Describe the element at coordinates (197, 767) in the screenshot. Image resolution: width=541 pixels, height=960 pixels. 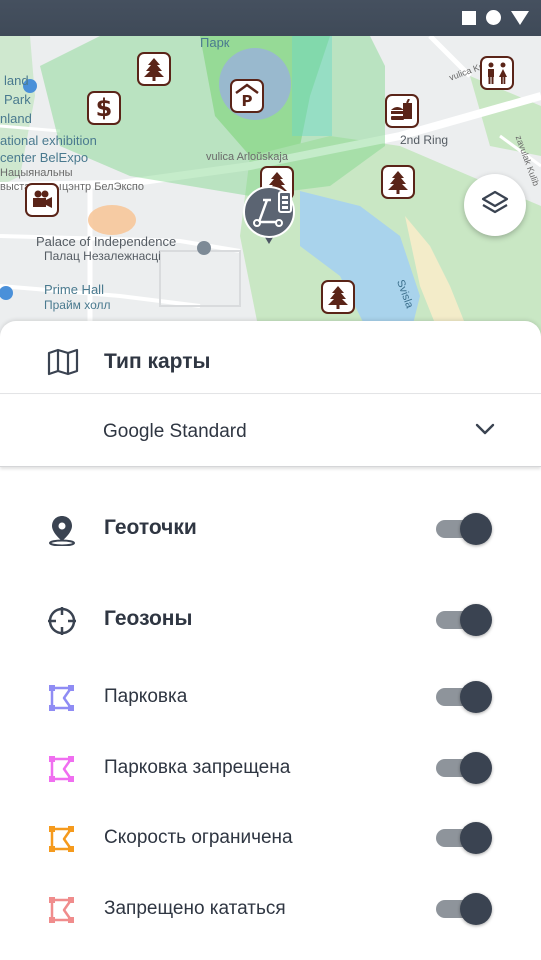
I see `zone-no-parking-label: Парковка запрещена` at that location.